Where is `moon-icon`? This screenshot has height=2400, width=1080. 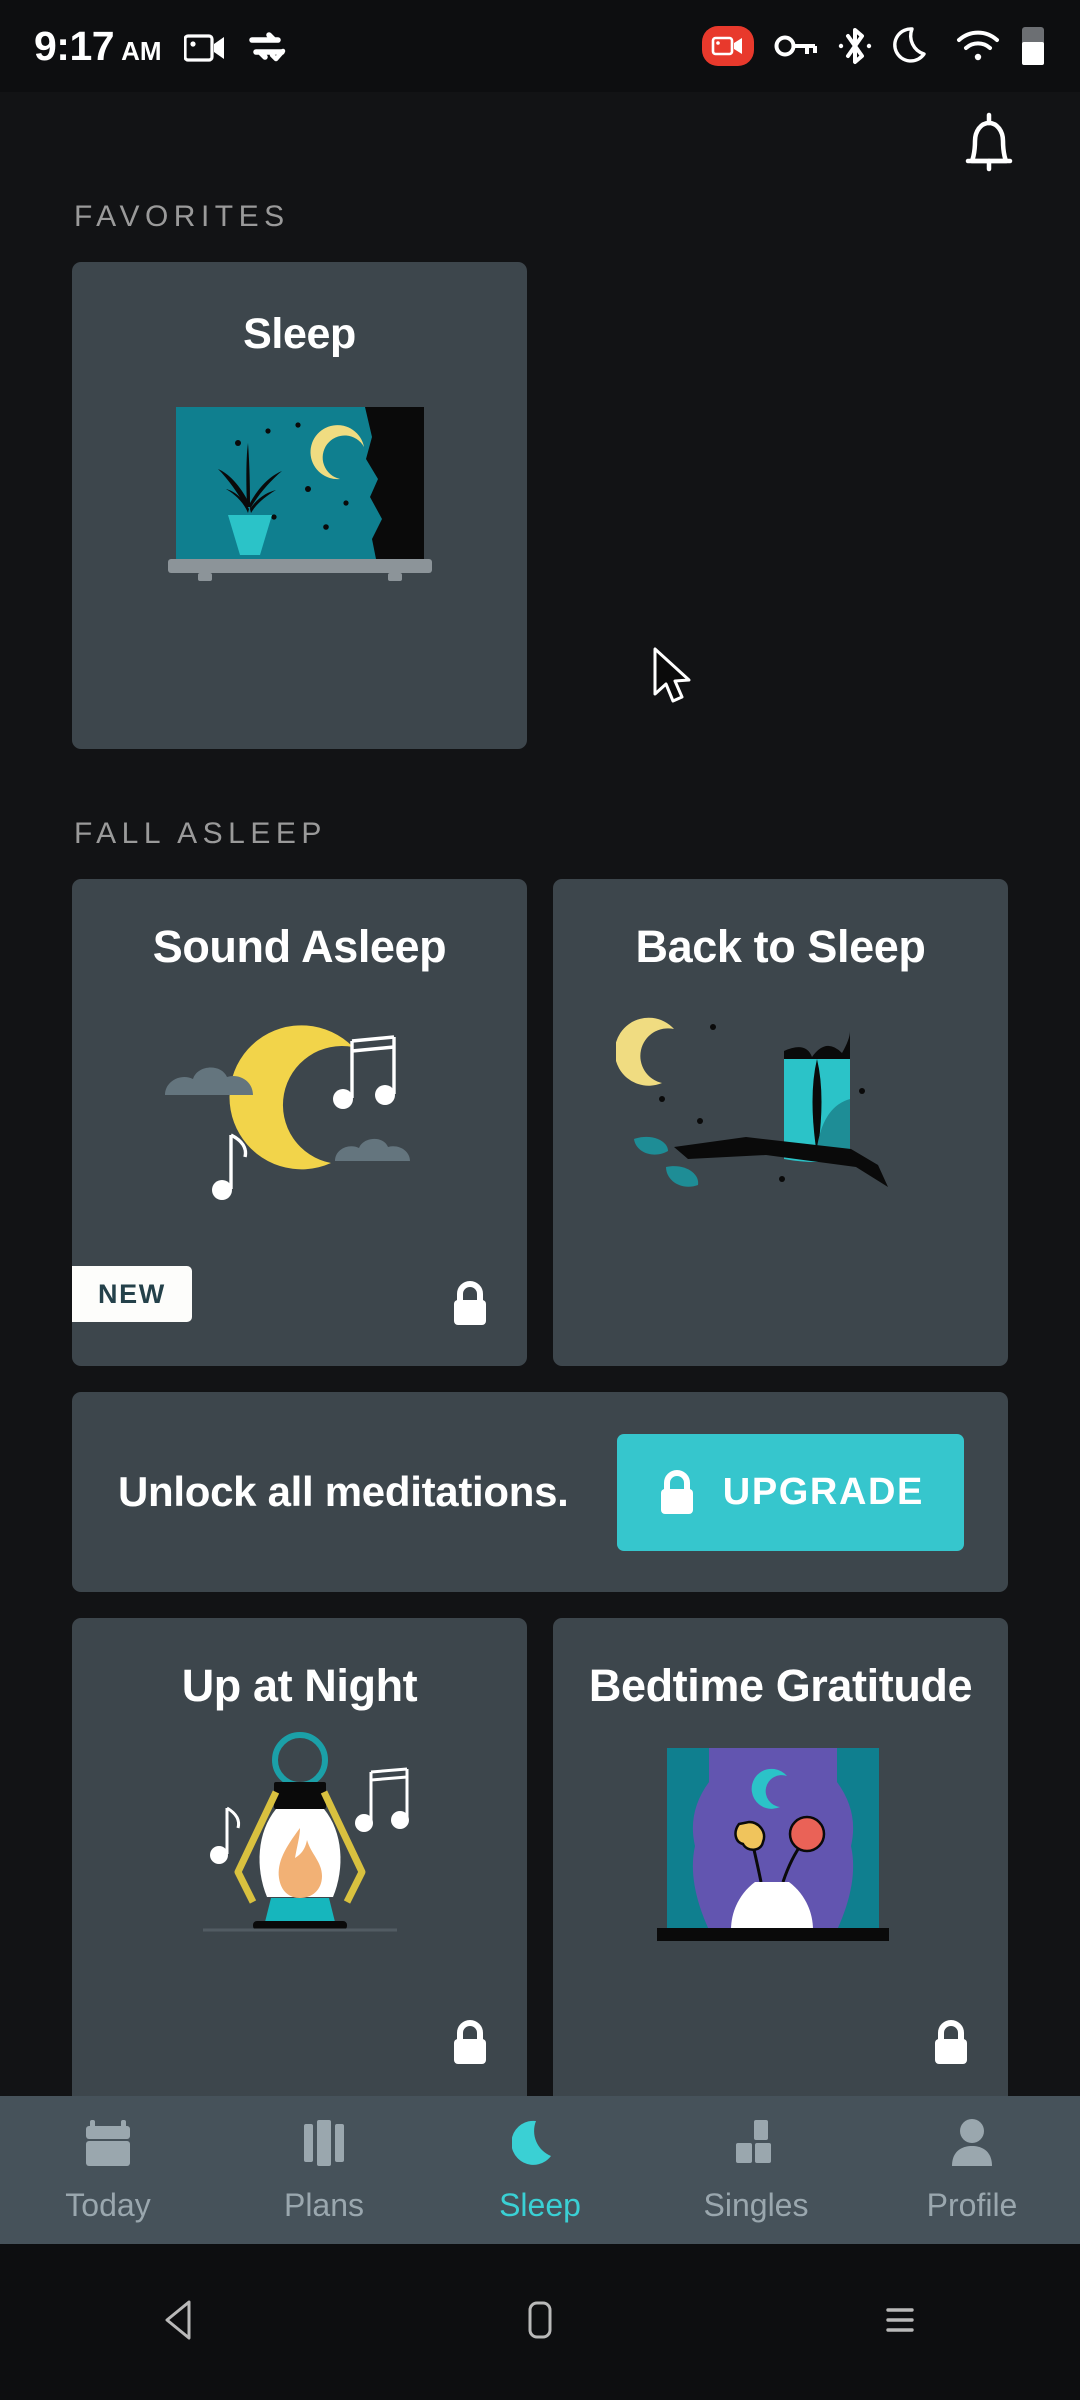 moon-icon is located at coordinates (539, 2145).